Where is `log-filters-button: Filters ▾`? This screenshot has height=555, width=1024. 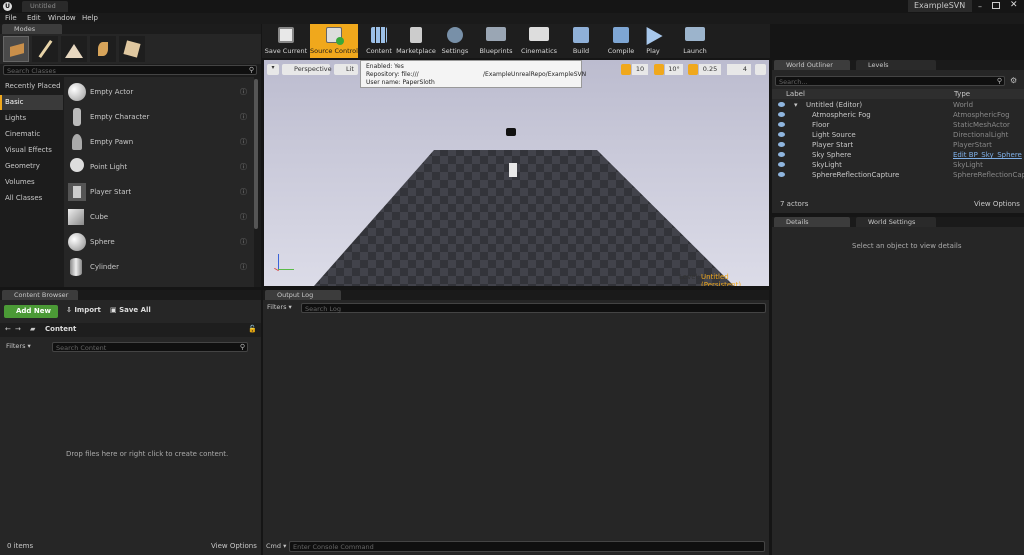
log-filters-button: Filters ▾ is located at coordinates (279, 307).